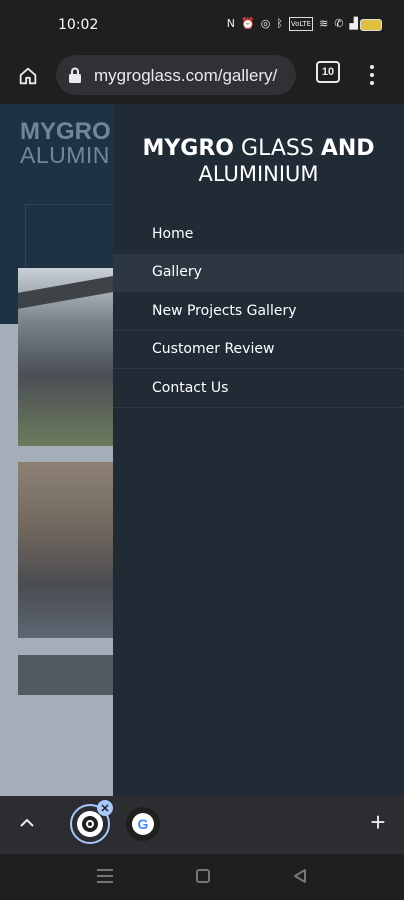  Describe the element at coordinates (324, 23) in the screenshot. I see `wifi-icon: ≋` at that location.